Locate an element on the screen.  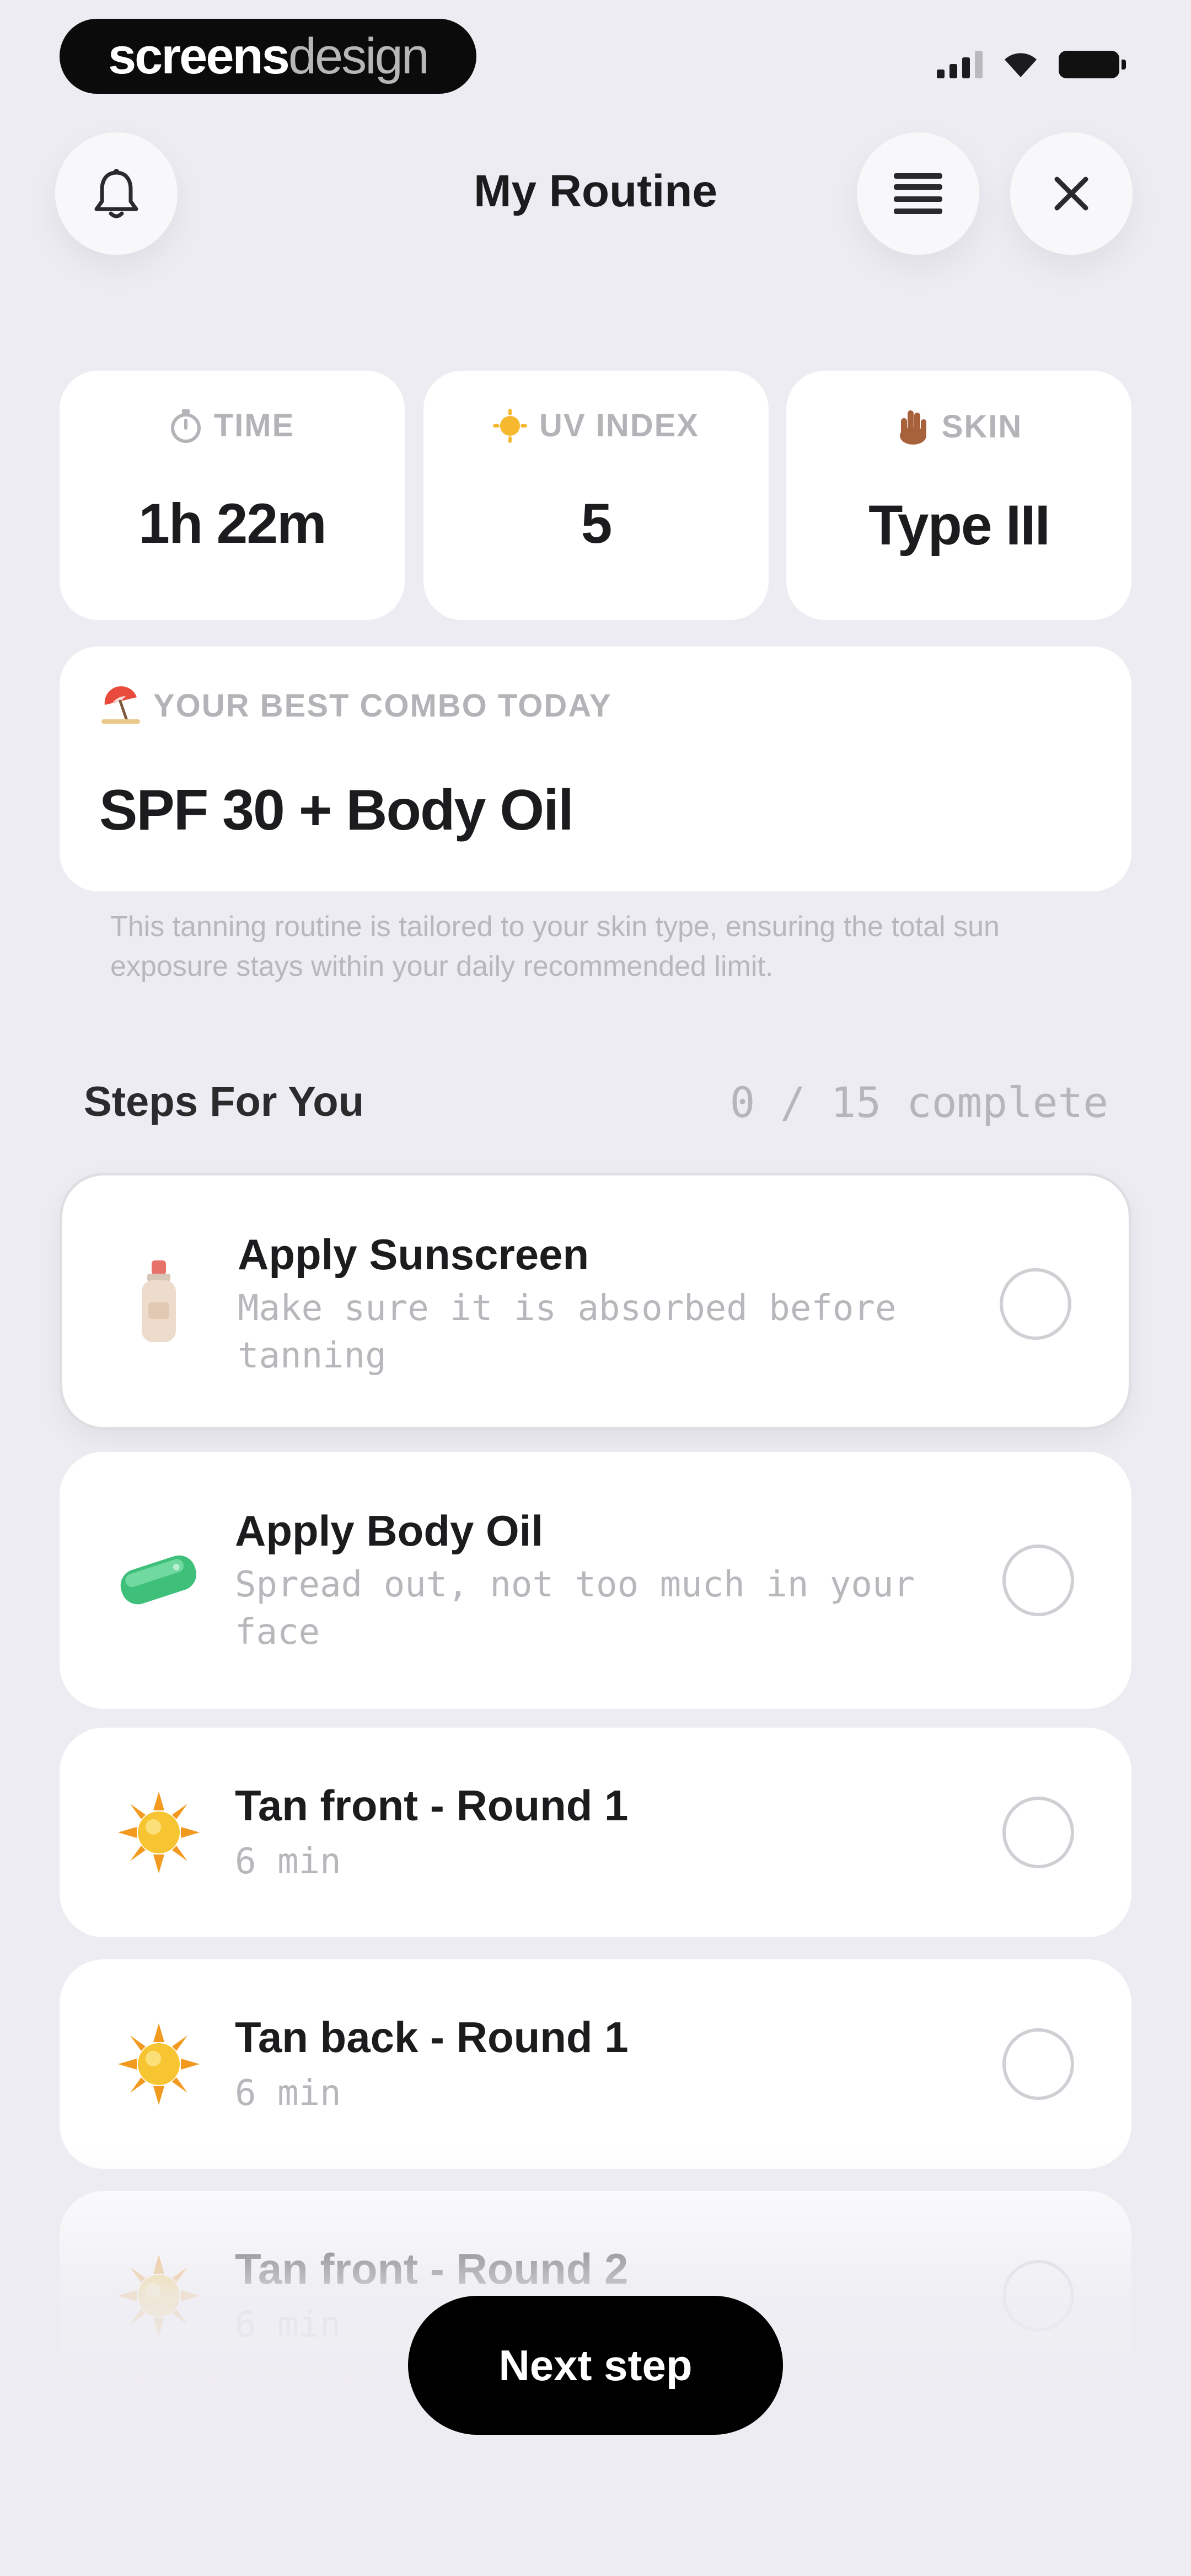
stat-label-skin: SKIN is located at coordinates (982, 426).